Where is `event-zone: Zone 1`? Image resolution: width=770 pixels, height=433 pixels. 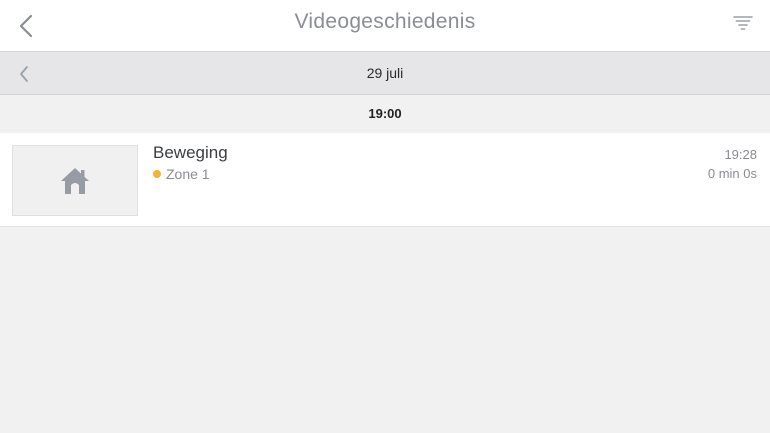 event-zone: Zone 1 is located at coordinates (181, 174).